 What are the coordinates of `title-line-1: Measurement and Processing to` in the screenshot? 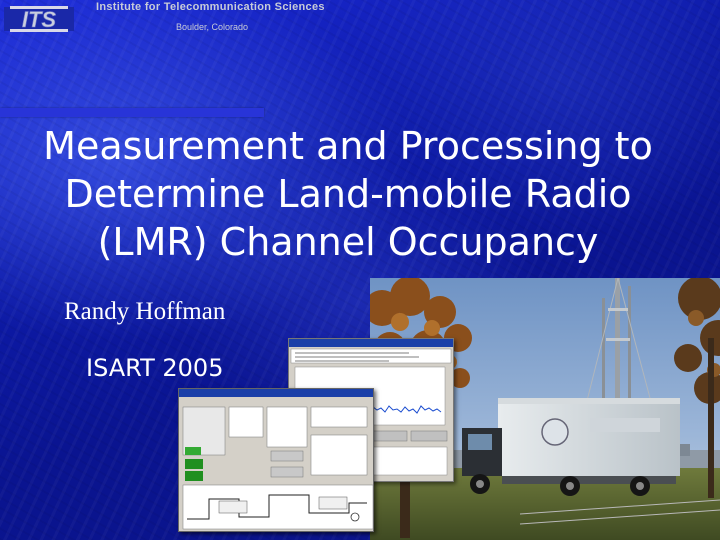 It's located at (348, 146).